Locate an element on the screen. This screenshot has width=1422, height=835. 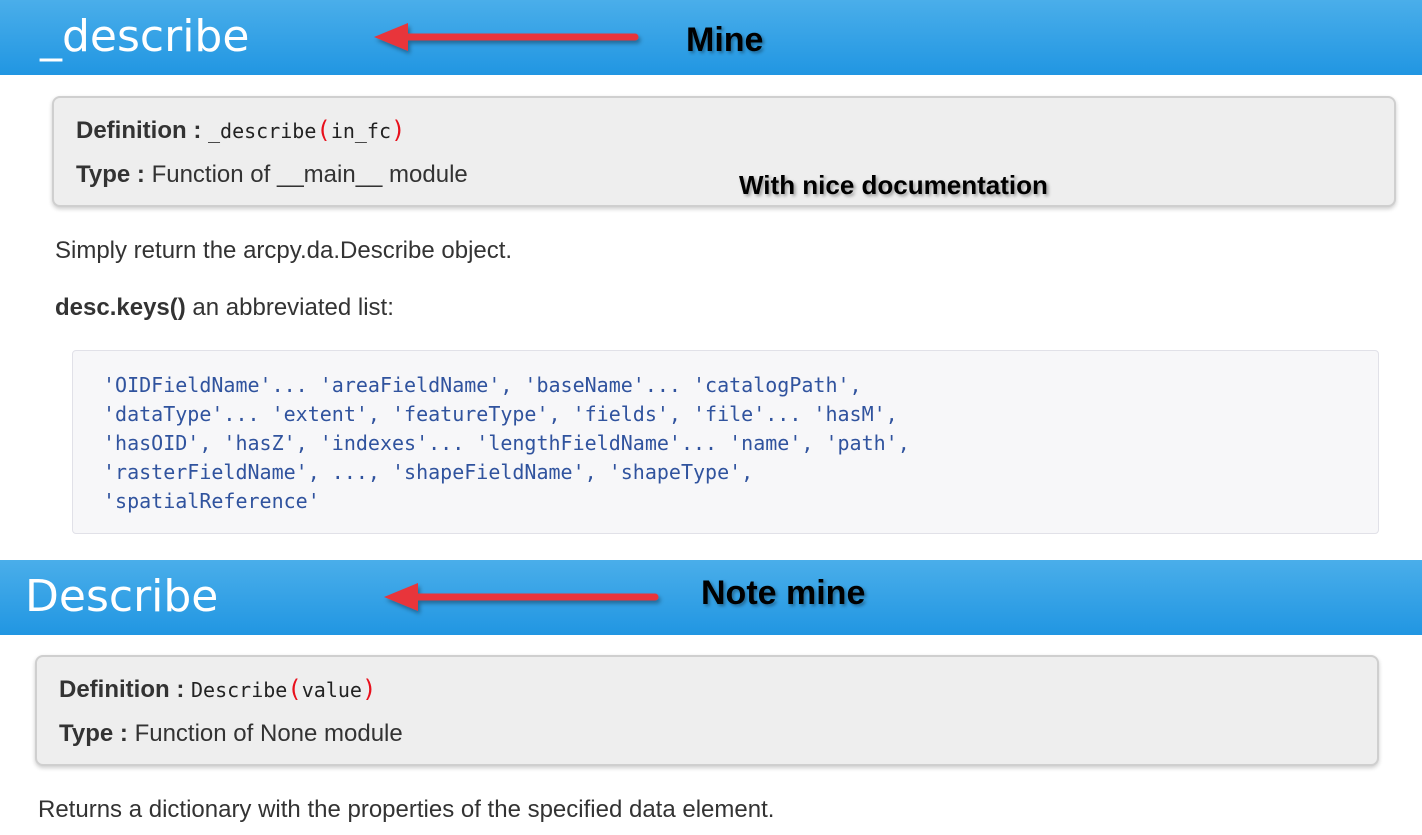
type-line: Type : Function of __main__ module is located at coordinates (272, 175).